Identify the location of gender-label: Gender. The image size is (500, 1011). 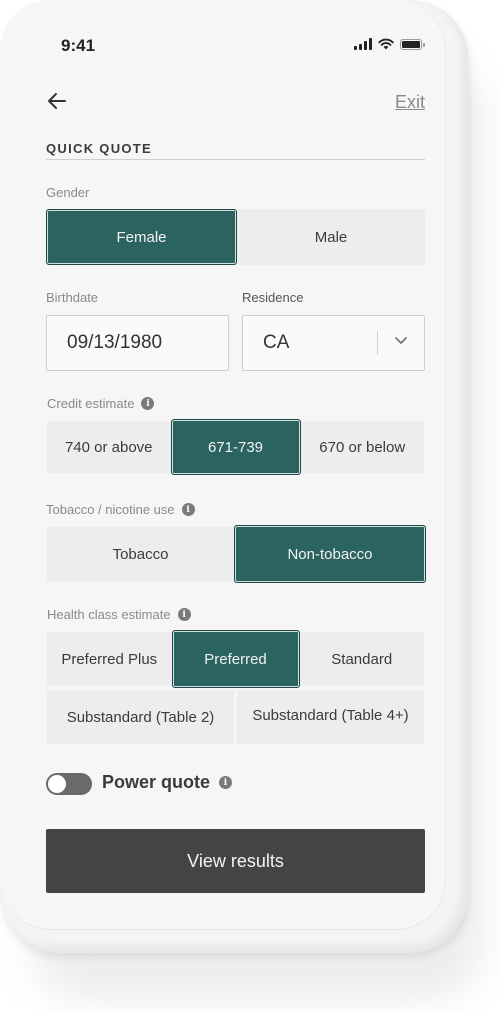
(67, 192).